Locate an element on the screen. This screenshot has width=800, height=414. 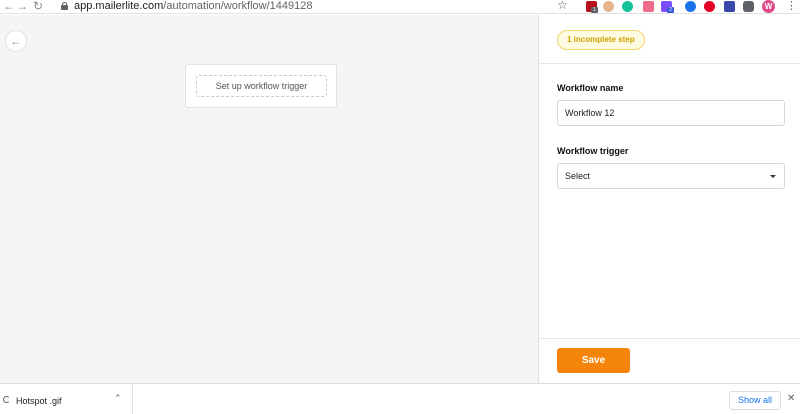
workflow-name-label: Workflow name is located at coordinates (590, 88).